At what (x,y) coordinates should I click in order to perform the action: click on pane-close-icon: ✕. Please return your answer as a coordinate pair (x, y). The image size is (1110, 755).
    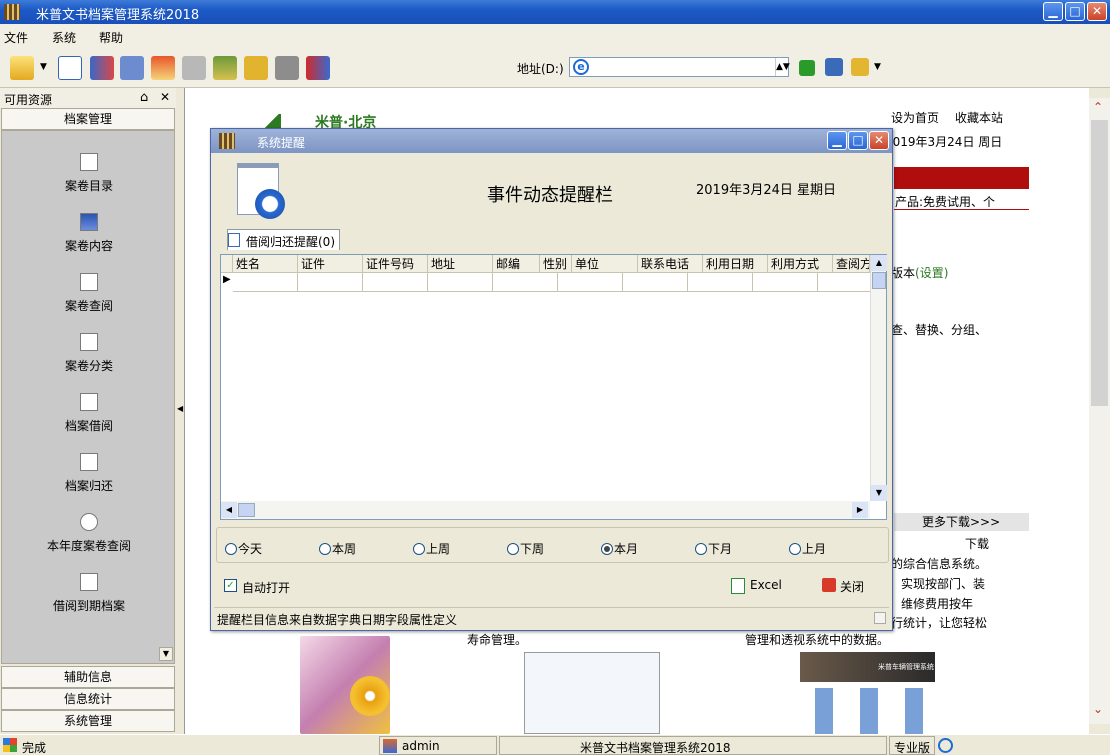
    Looking at the image, I should click on (165, 97).